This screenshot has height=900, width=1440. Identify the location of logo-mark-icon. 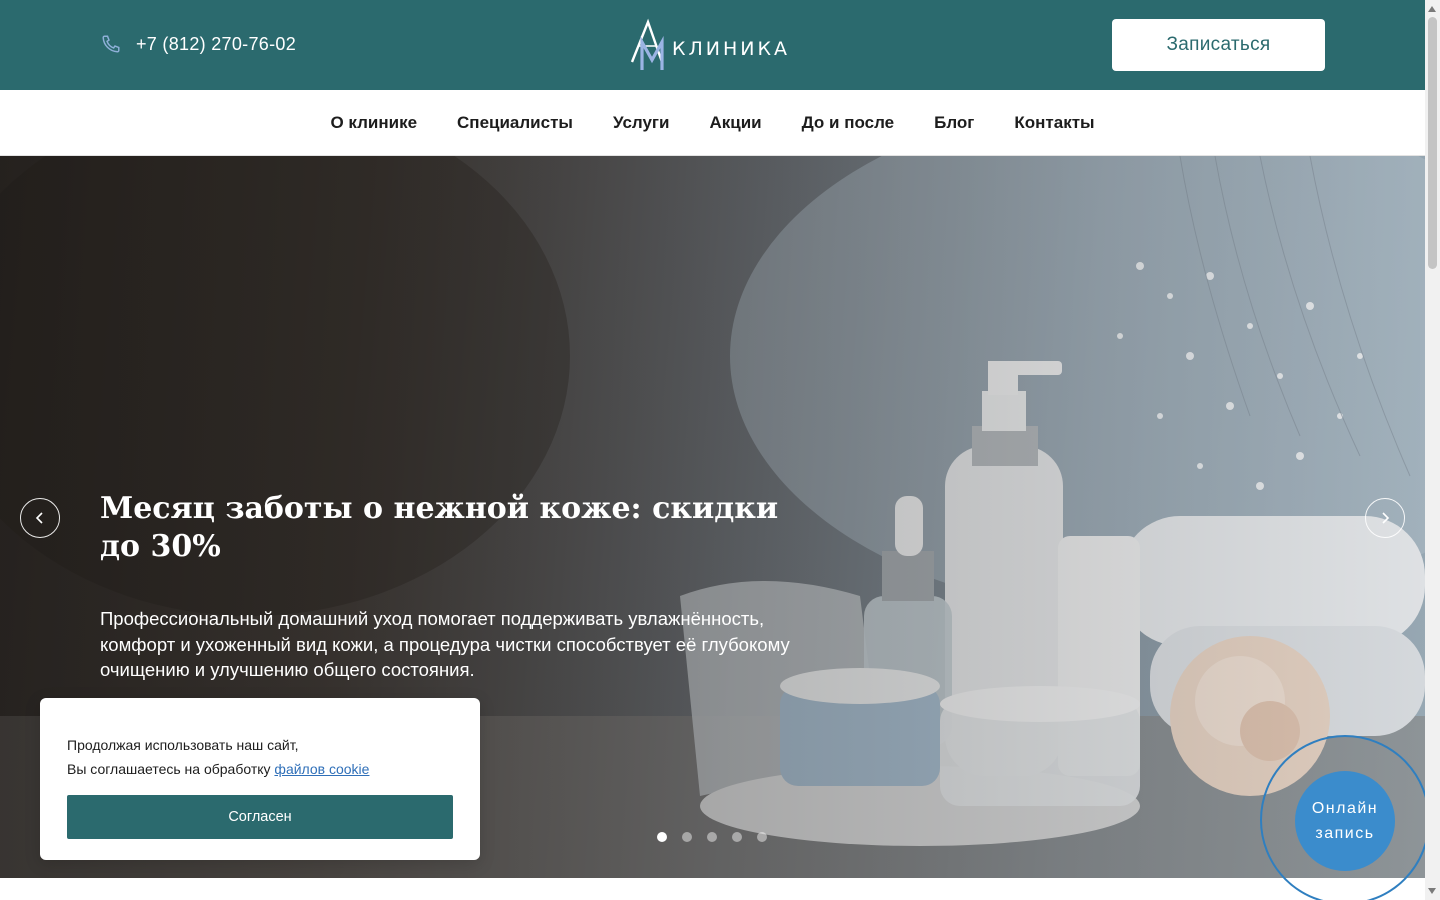
(647, 44).